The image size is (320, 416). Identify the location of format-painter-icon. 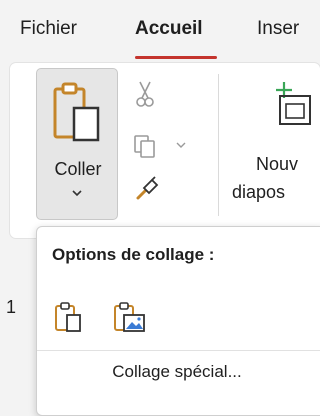
(147, 189).